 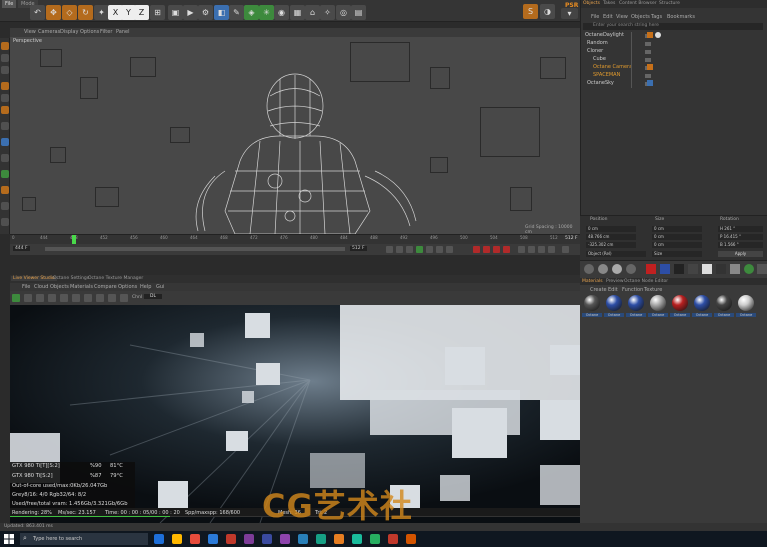 What do you see at coordinates (127, 287) in the screenshot?
I see `render-menu-options: Options` at bounding box center [127, 287].